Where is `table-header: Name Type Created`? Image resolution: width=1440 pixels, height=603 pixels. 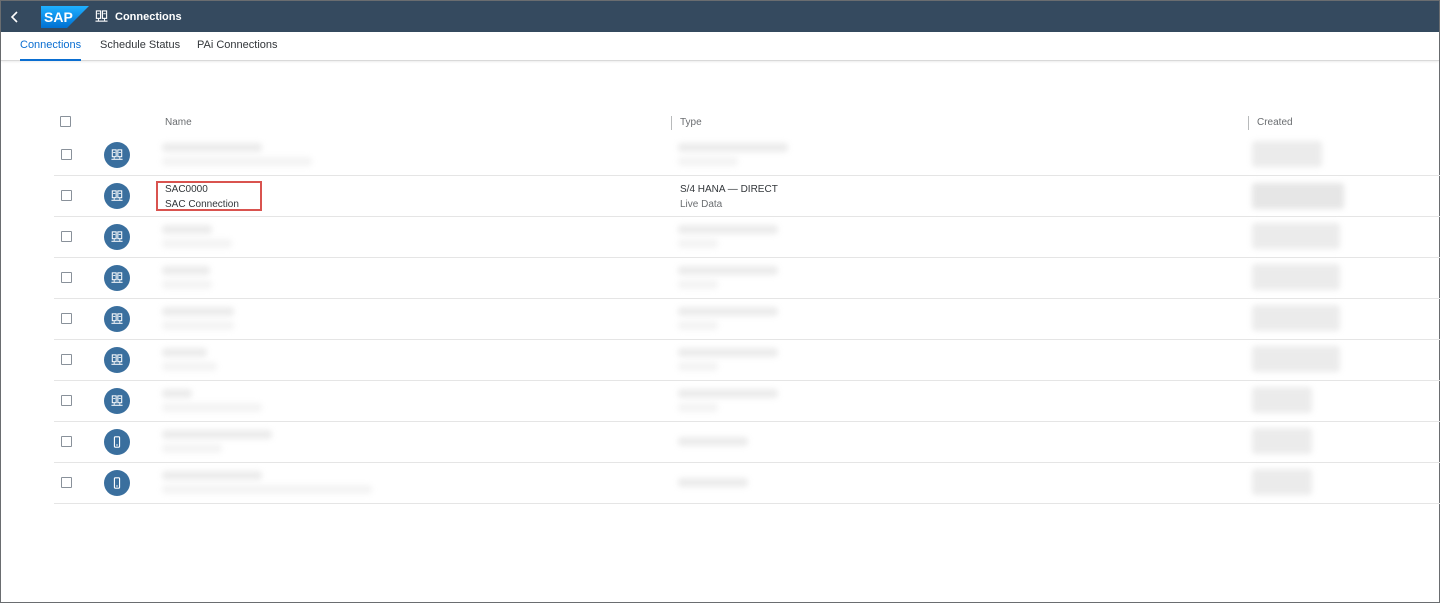
table-header: Name Type Created is located at coordinates (747, 122).